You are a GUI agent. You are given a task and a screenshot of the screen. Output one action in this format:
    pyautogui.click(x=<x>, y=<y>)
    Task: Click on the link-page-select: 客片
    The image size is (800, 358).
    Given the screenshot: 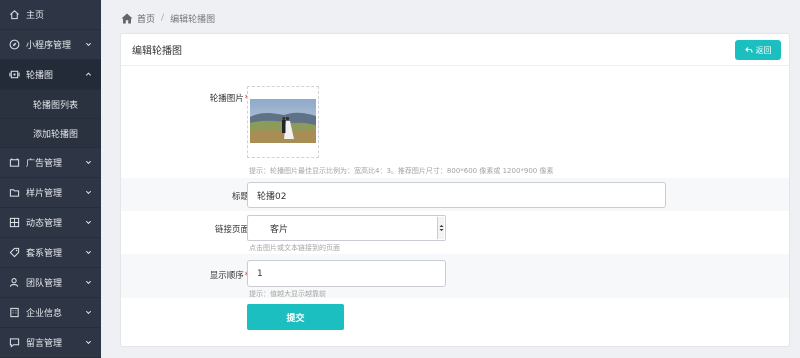 What is the action you would take?
    pyautogui.click(x=346, y=228)
    